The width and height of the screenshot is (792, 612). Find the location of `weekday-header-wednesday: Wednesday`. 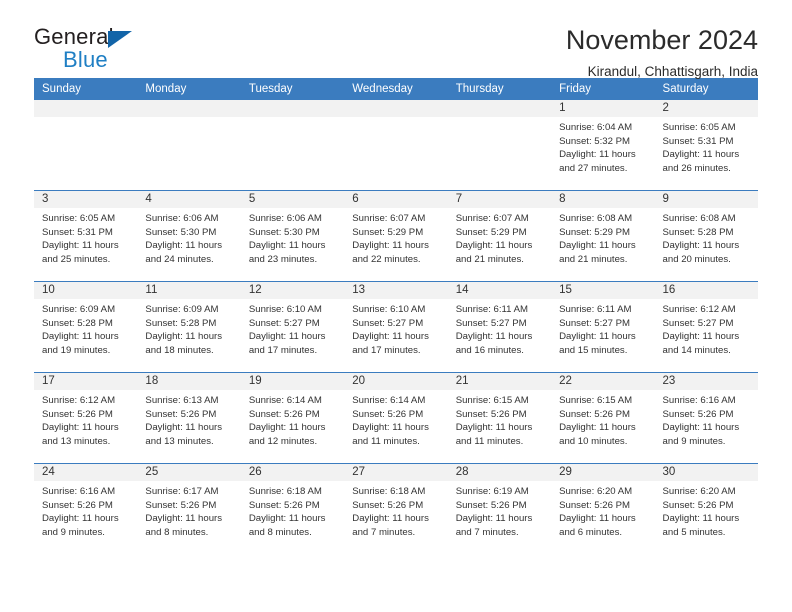

weekday-header-wednesday: Wednesday is located at coordinates (396, 89).